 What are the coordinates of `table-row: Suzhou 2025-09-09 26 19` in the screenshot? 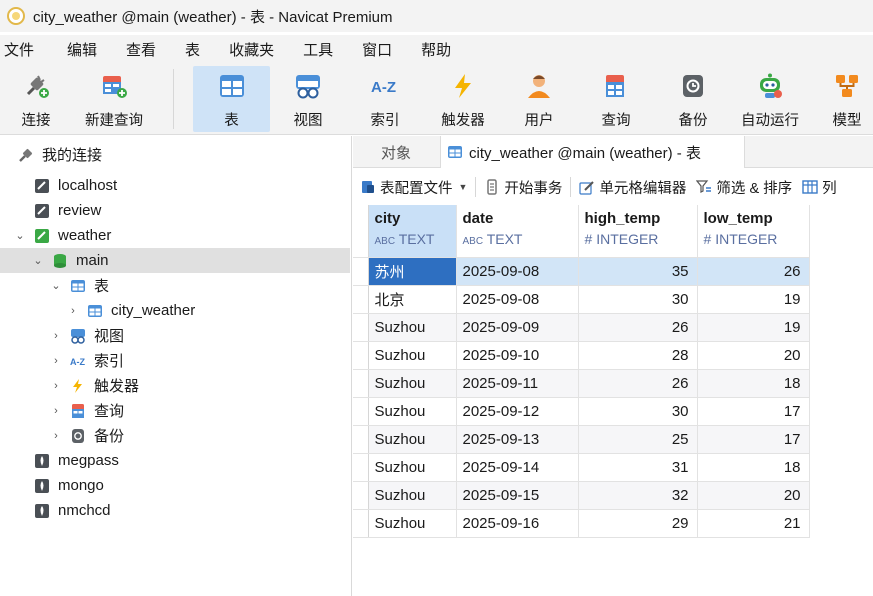 It's located at (581, 327).